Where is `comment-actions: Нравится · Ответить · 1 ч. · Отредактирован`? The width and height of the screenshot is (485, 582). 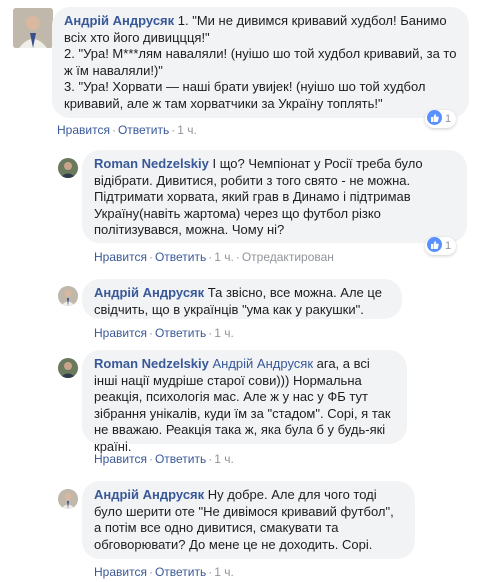 comment-actions: Нравится · Ответить · 1 ч. · Отредактирован is located at coordinates (214, 257).